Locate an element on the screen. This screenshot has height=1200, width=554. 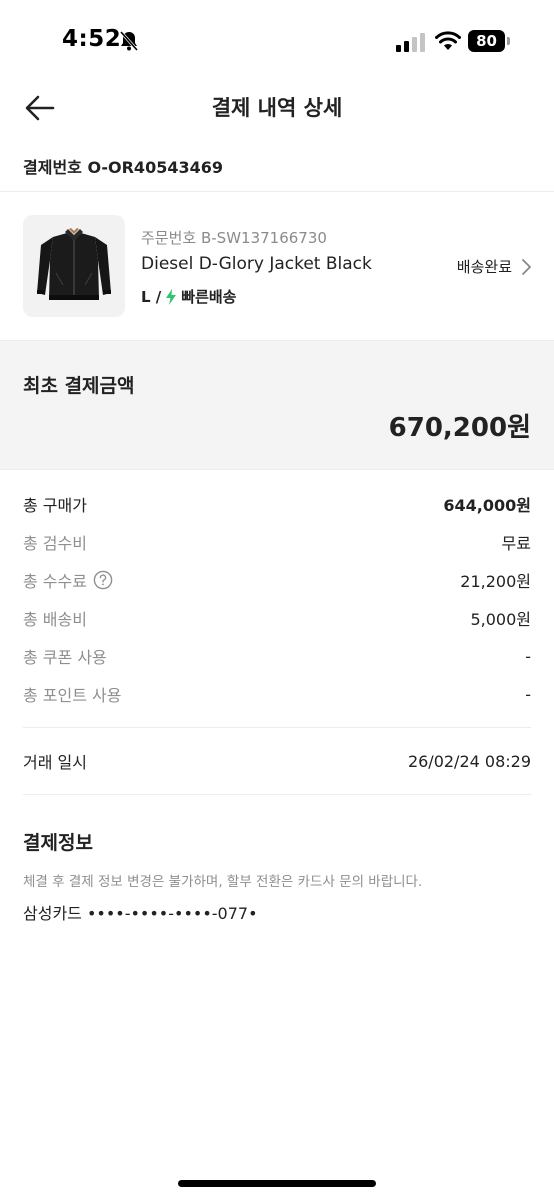
payment-info-notice: 체결 후 결제 정보 변경은 불가하며, 할부 전환은 카드사 문의 바랍니다. is located at coordinates (223, 882).